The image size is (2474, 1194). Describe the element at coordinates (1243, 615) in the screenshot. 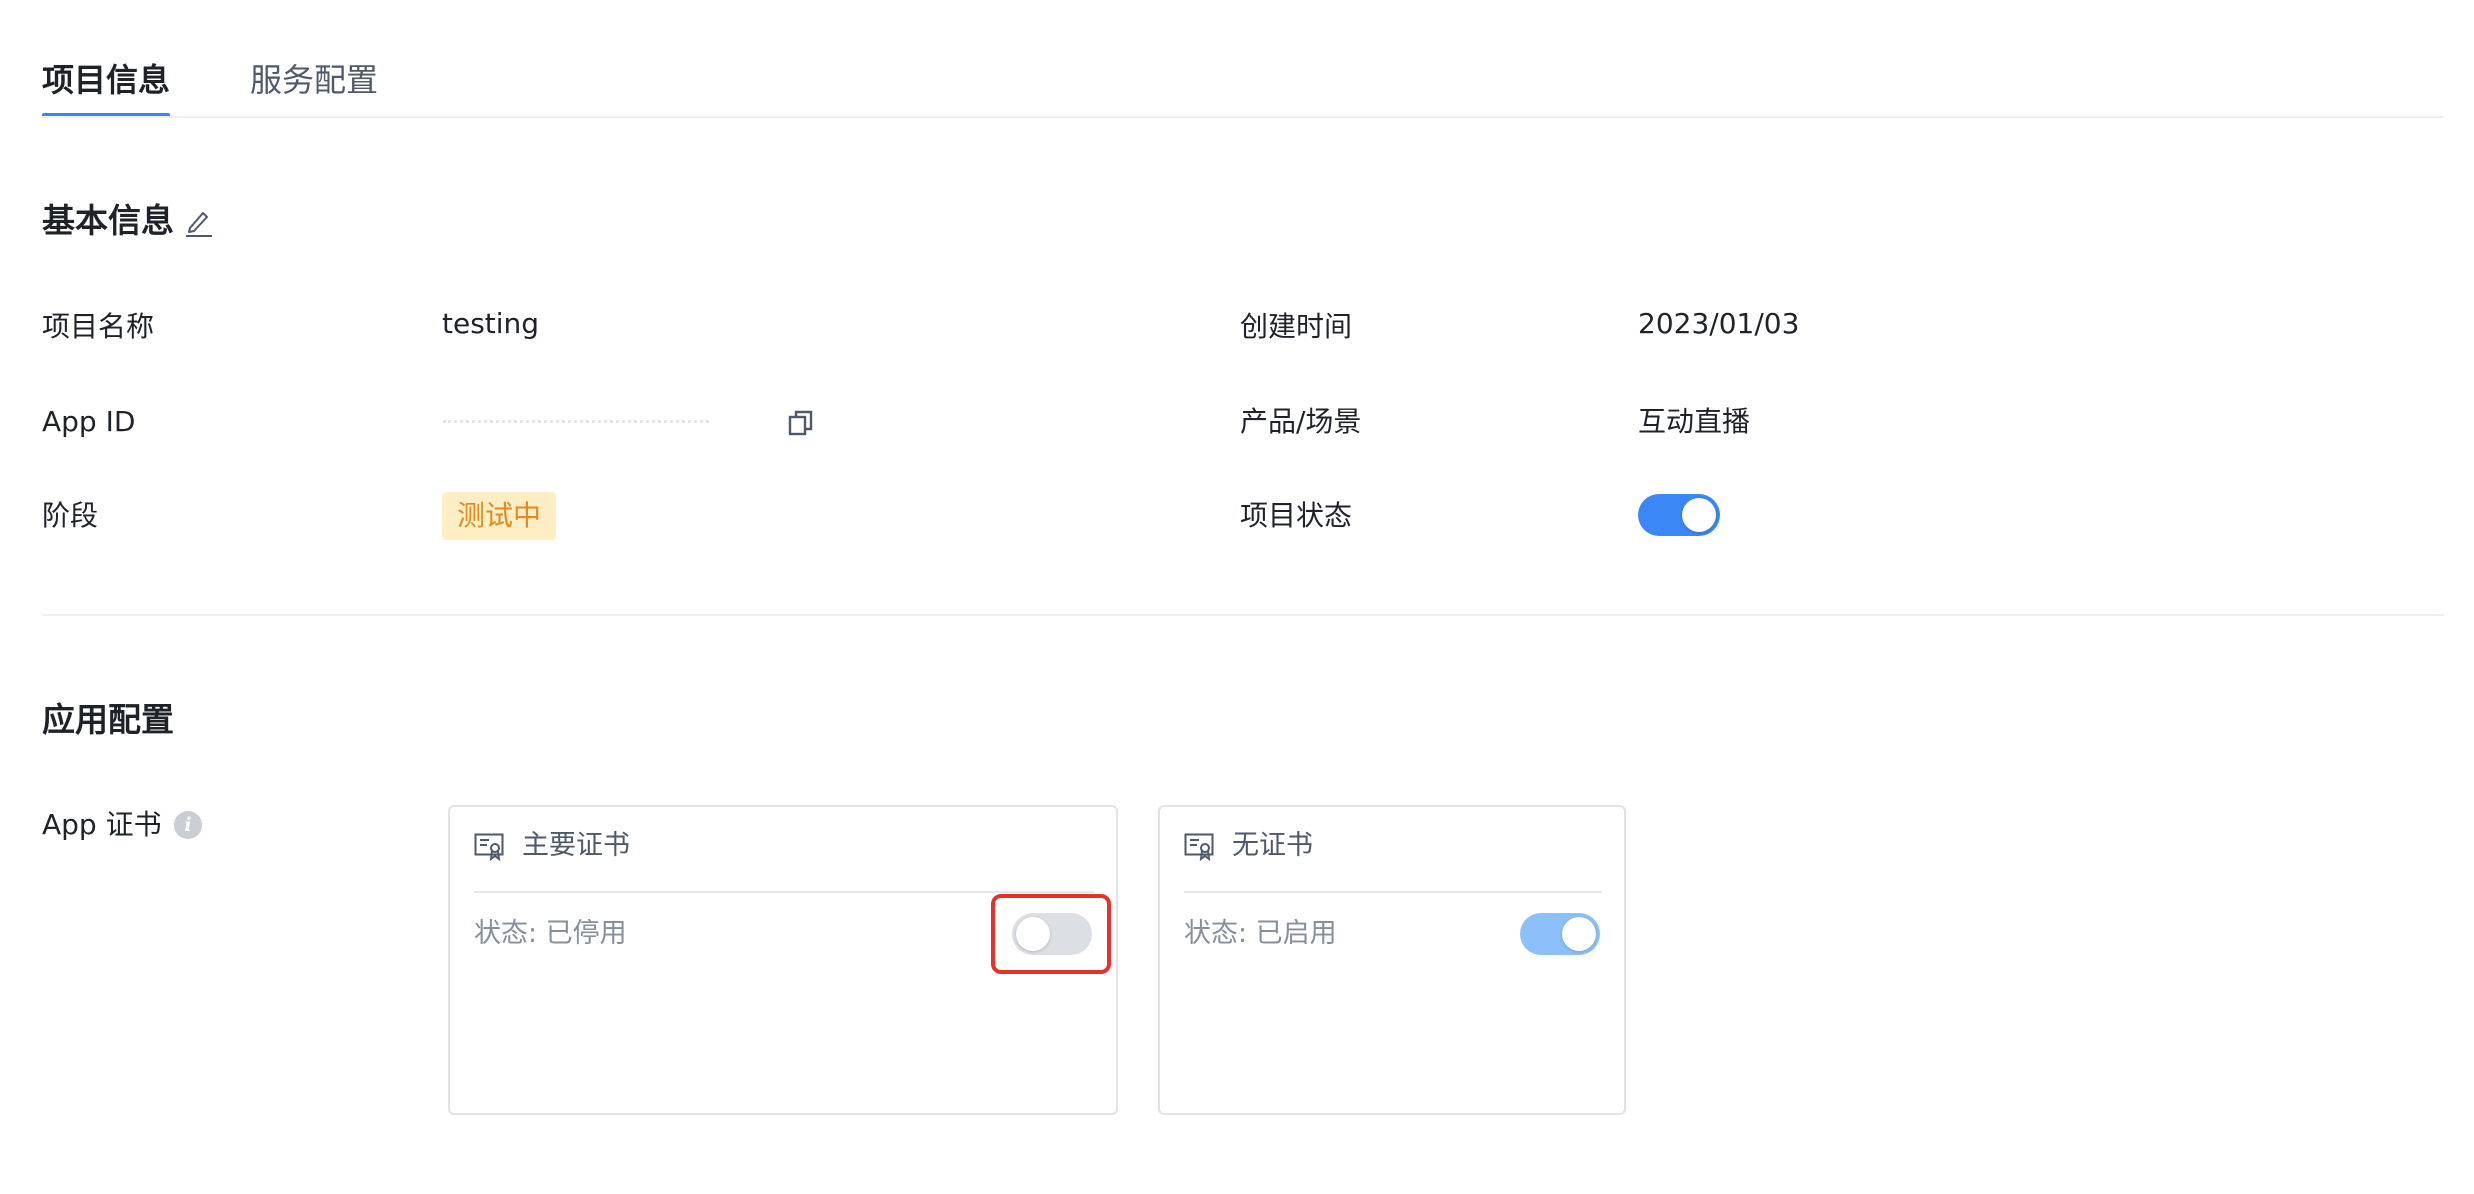

I see `section-divider` at that location.